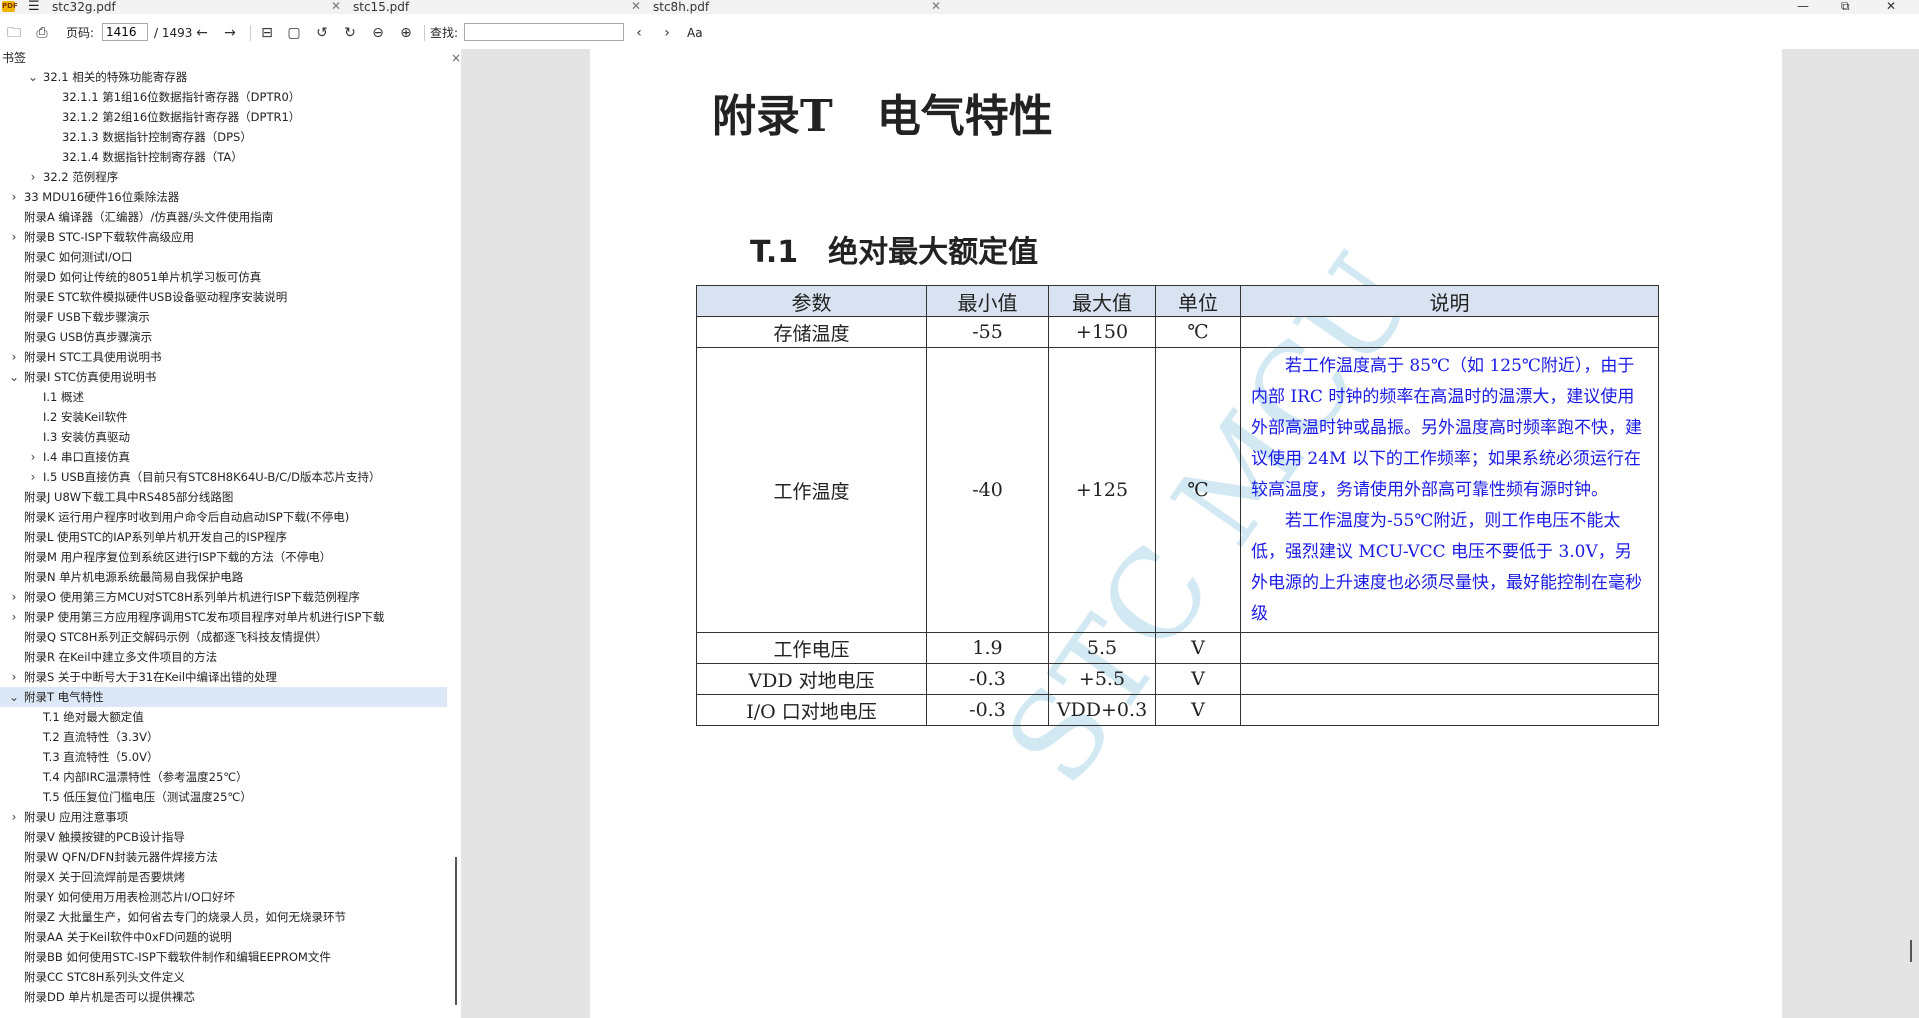 Image resolution: width=1919 pixels, height=1018 pixels. What do you see at coordinates (34, 6) in the screenshot?
I see `hamburger-menu-icon: ☰` at bounding box center [34, 6].